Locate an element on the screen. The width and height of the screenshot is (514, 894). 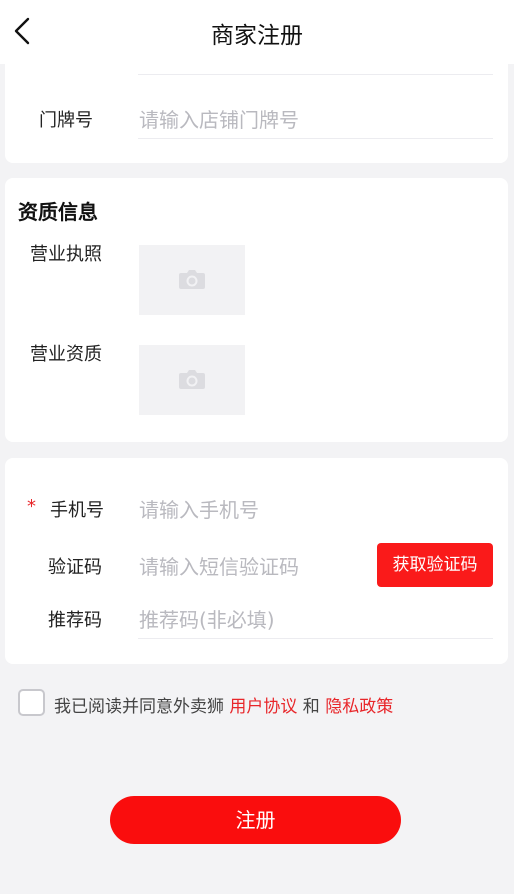
section-title: 资质信息 is located at coordinates (58, 212).